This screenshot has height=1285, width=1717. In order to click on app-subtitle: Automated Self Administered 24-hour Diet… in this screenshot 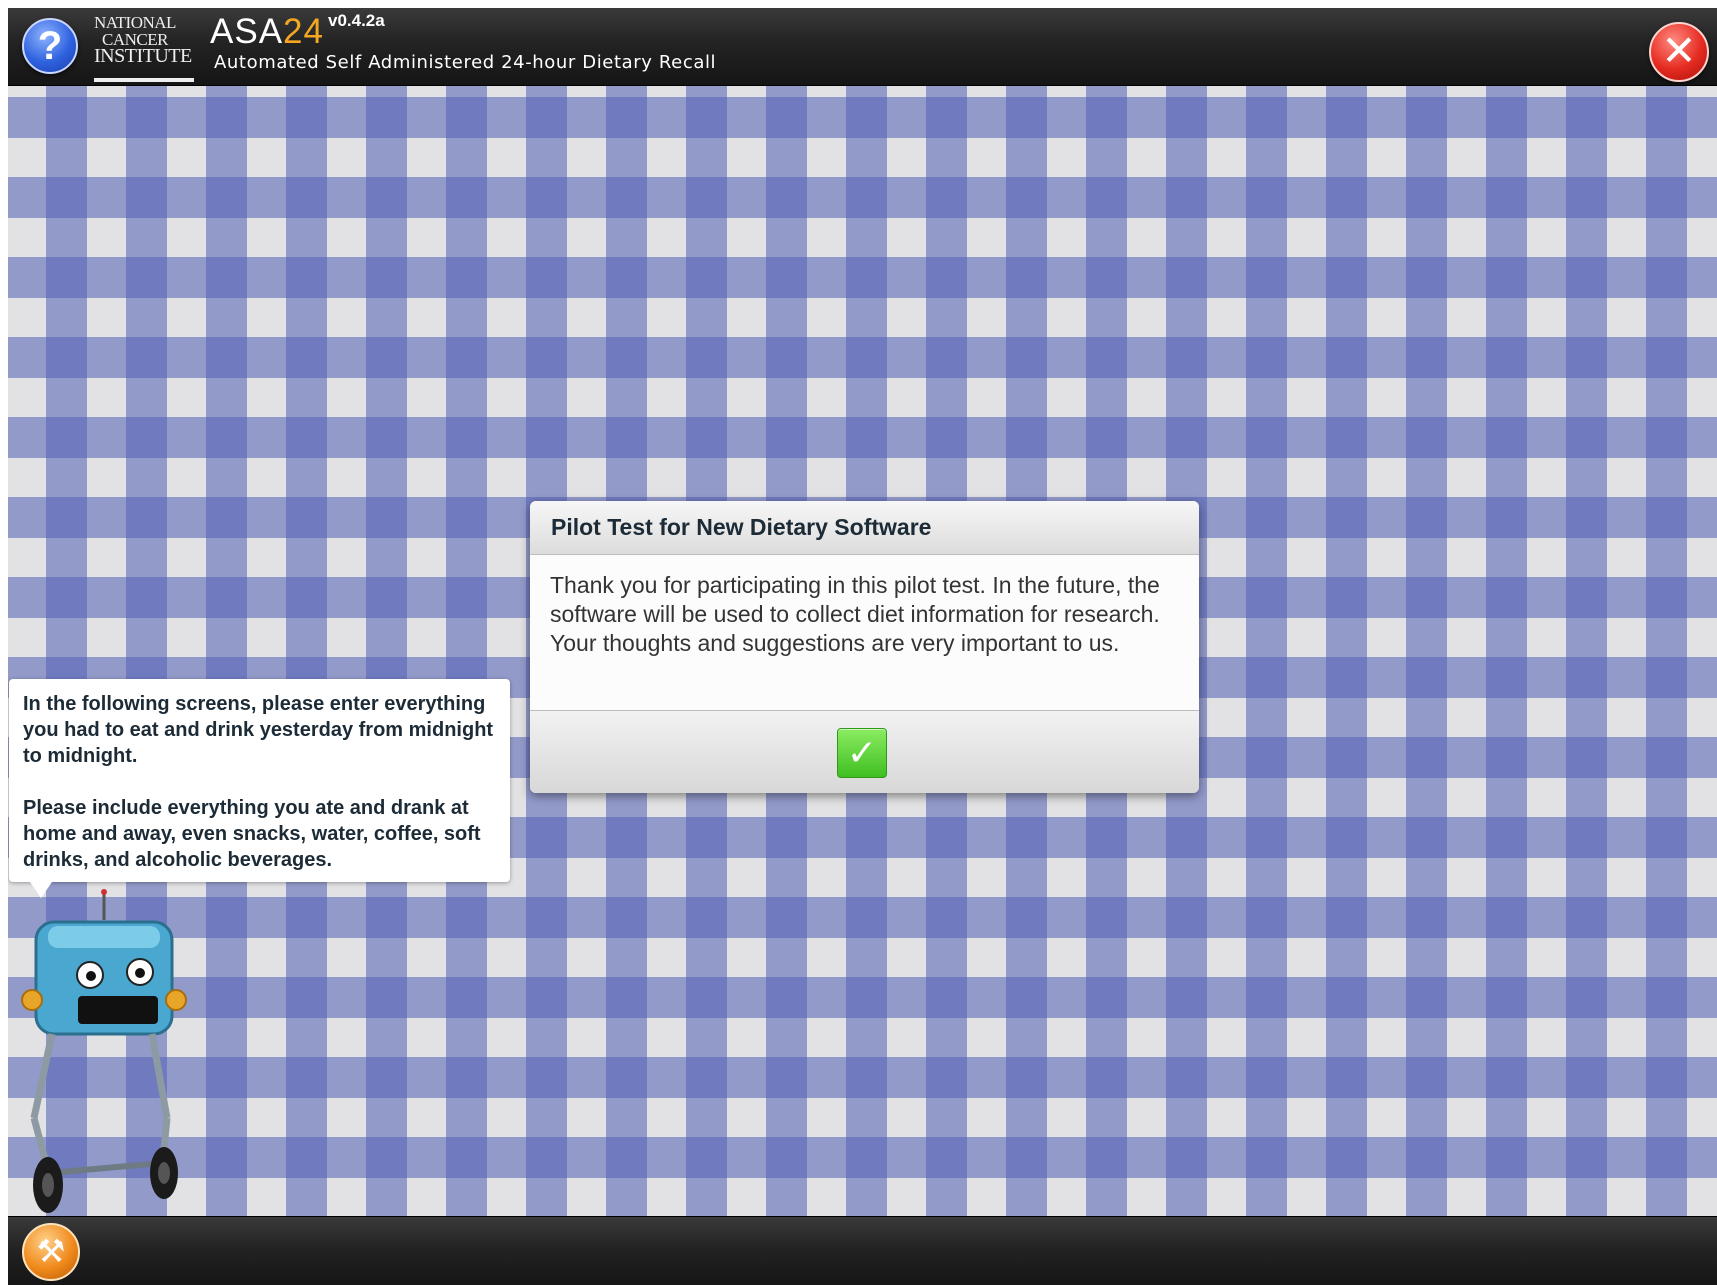, I will do `click(465, 62)`.